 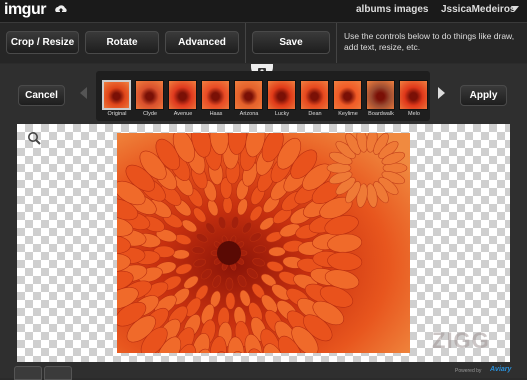 What do you see at coordinates (380, 95) in the screenshot?
I see `filter-thumb-boardwalk` at bounding box center [380, 95].